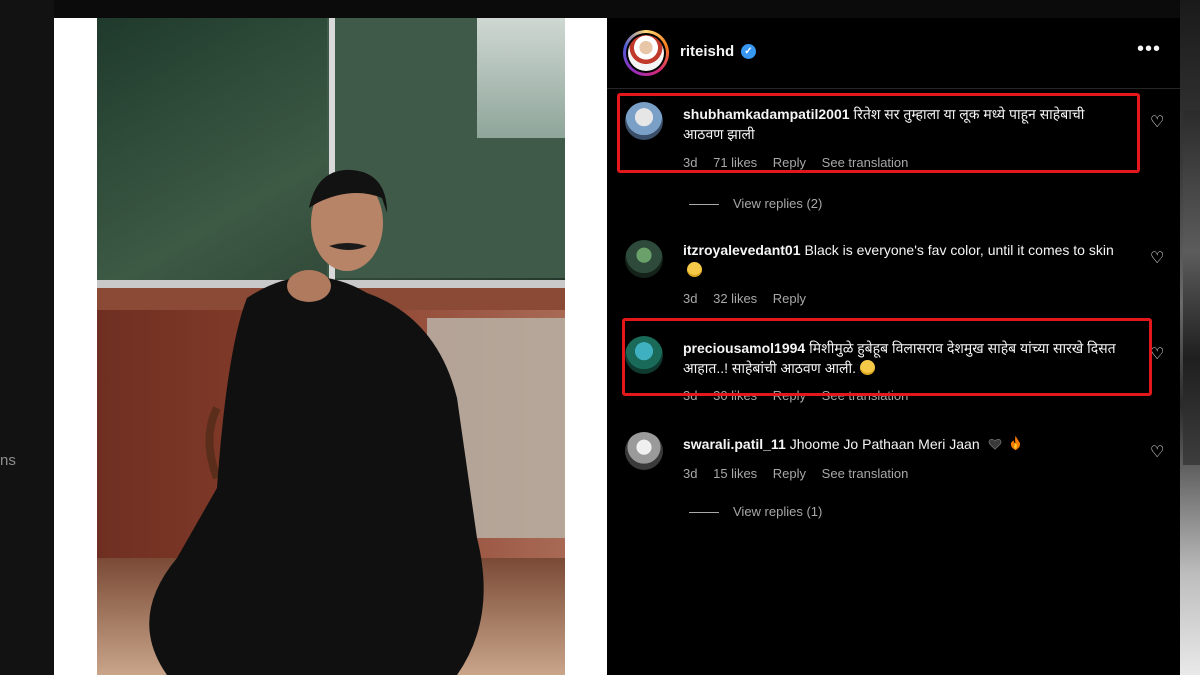 The width and height of the screenshot is (1200, 675). Describe the element at coordinates (865, 473) in the screenshot. I see `see-translation-button: See translation` at that location.